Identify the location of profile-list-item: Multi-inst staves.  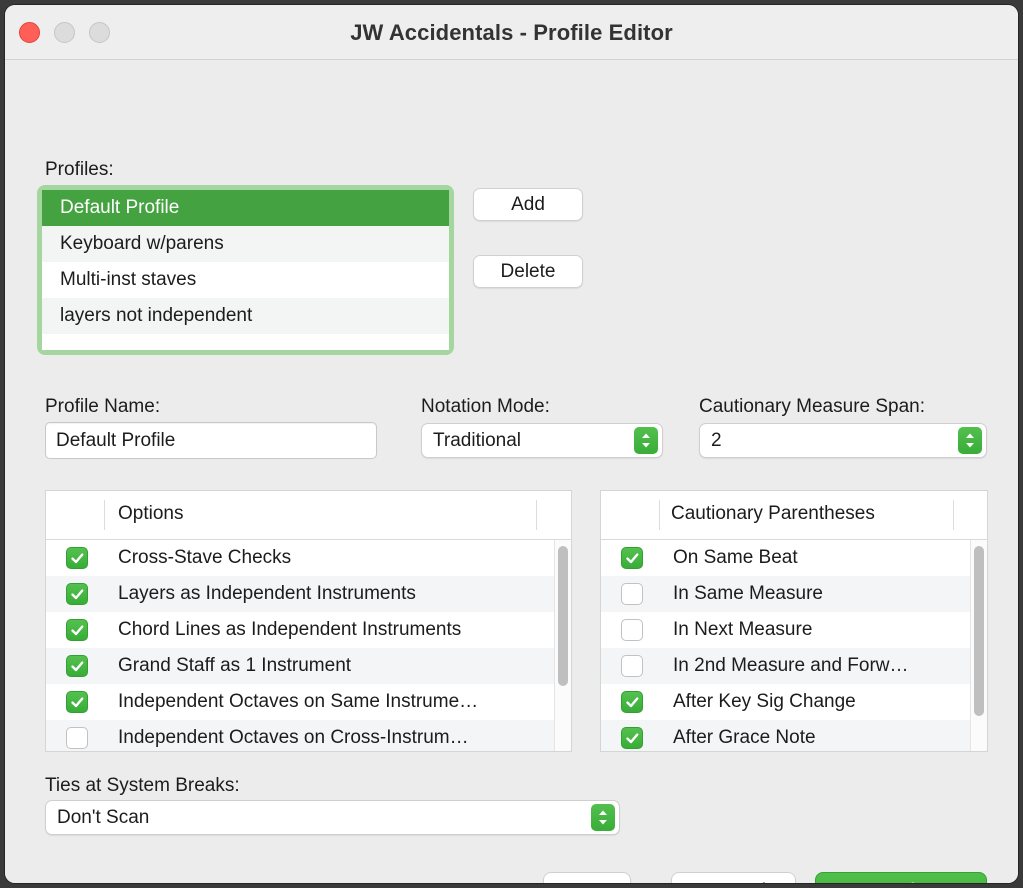
(245, 280).